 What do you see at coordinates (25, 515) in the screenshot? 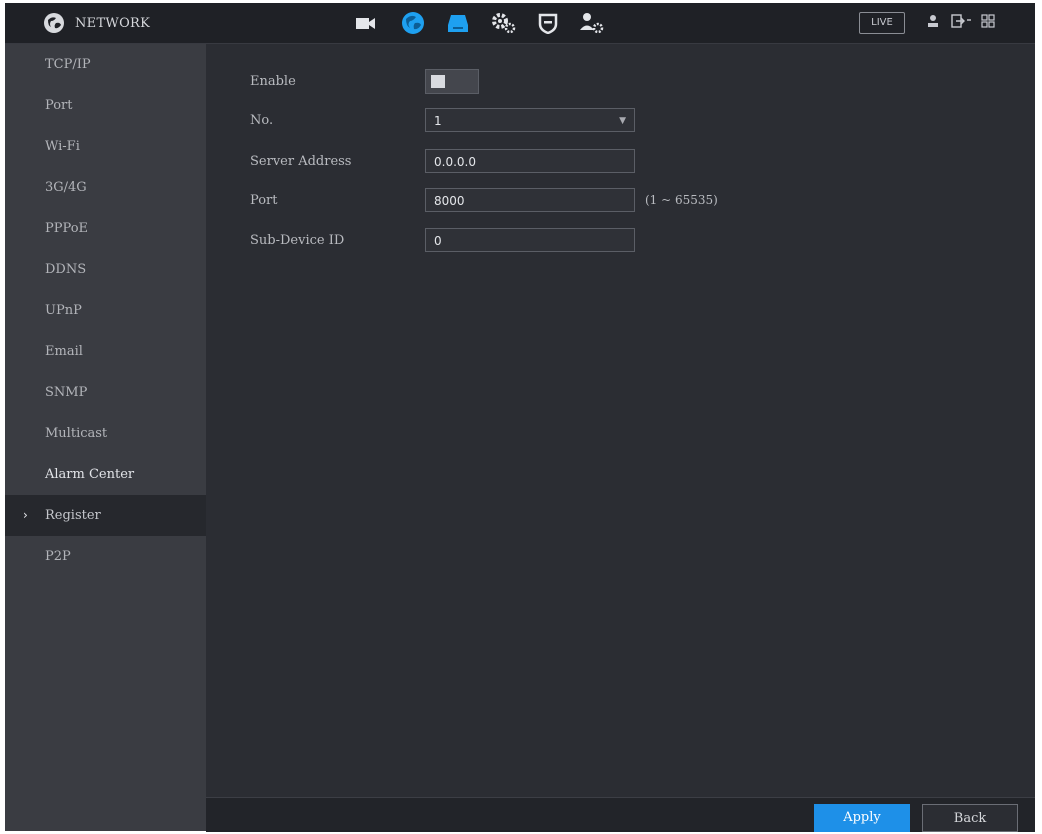
I see `chevron-right-icon: ›` at bounding box center [25, 515].